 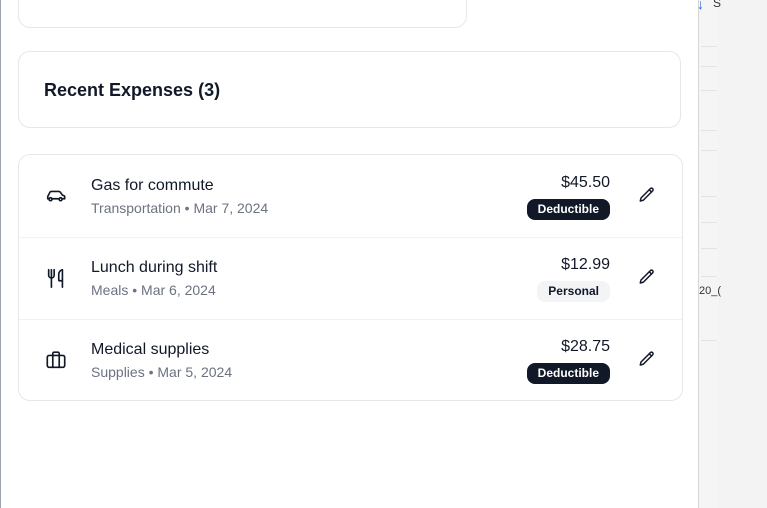 I want to click on window-edge, so click(x=0, y=254).